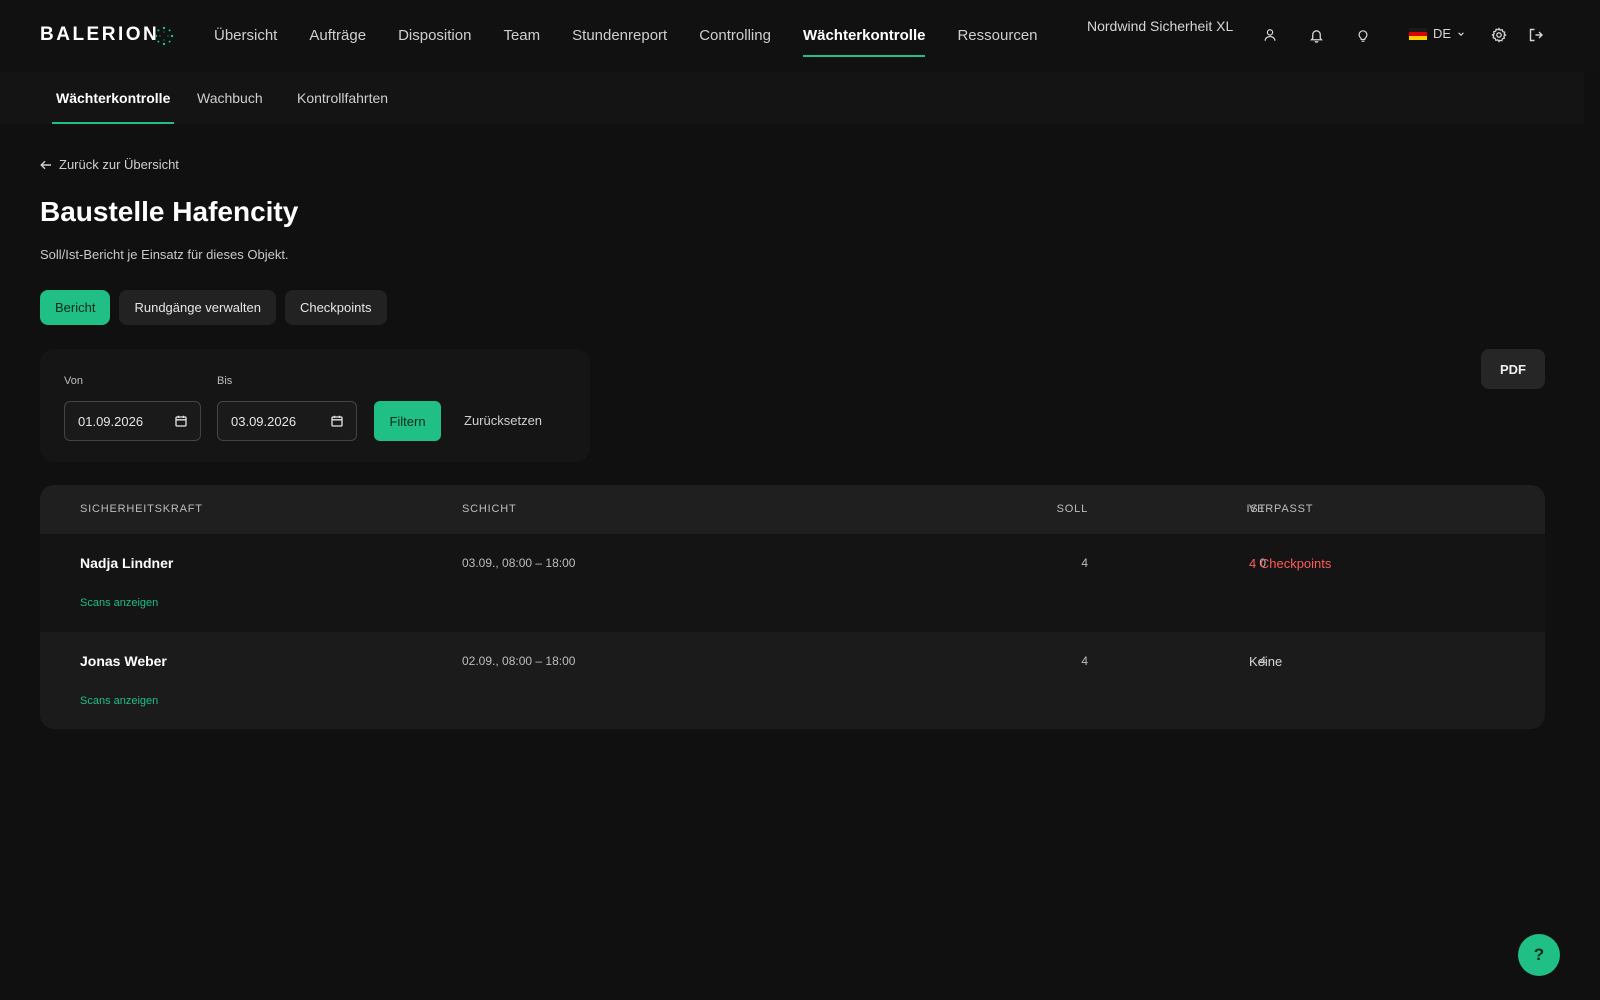  I want to click on settings-icon, so click(1499, 35).